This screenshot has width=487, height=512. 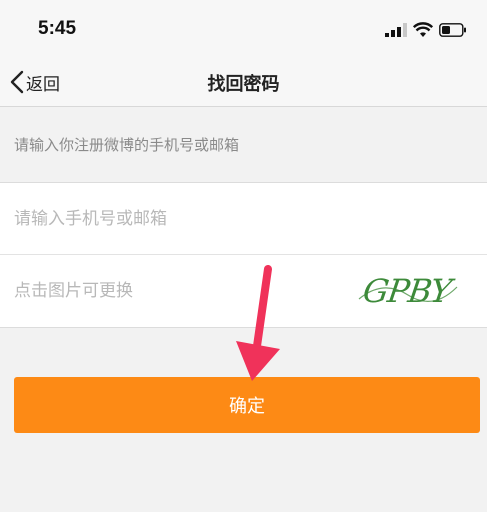 What do you see at coordinates (423, 29) in the screenshot?
I see `wifi-icon` at bounding box center [423, 29].